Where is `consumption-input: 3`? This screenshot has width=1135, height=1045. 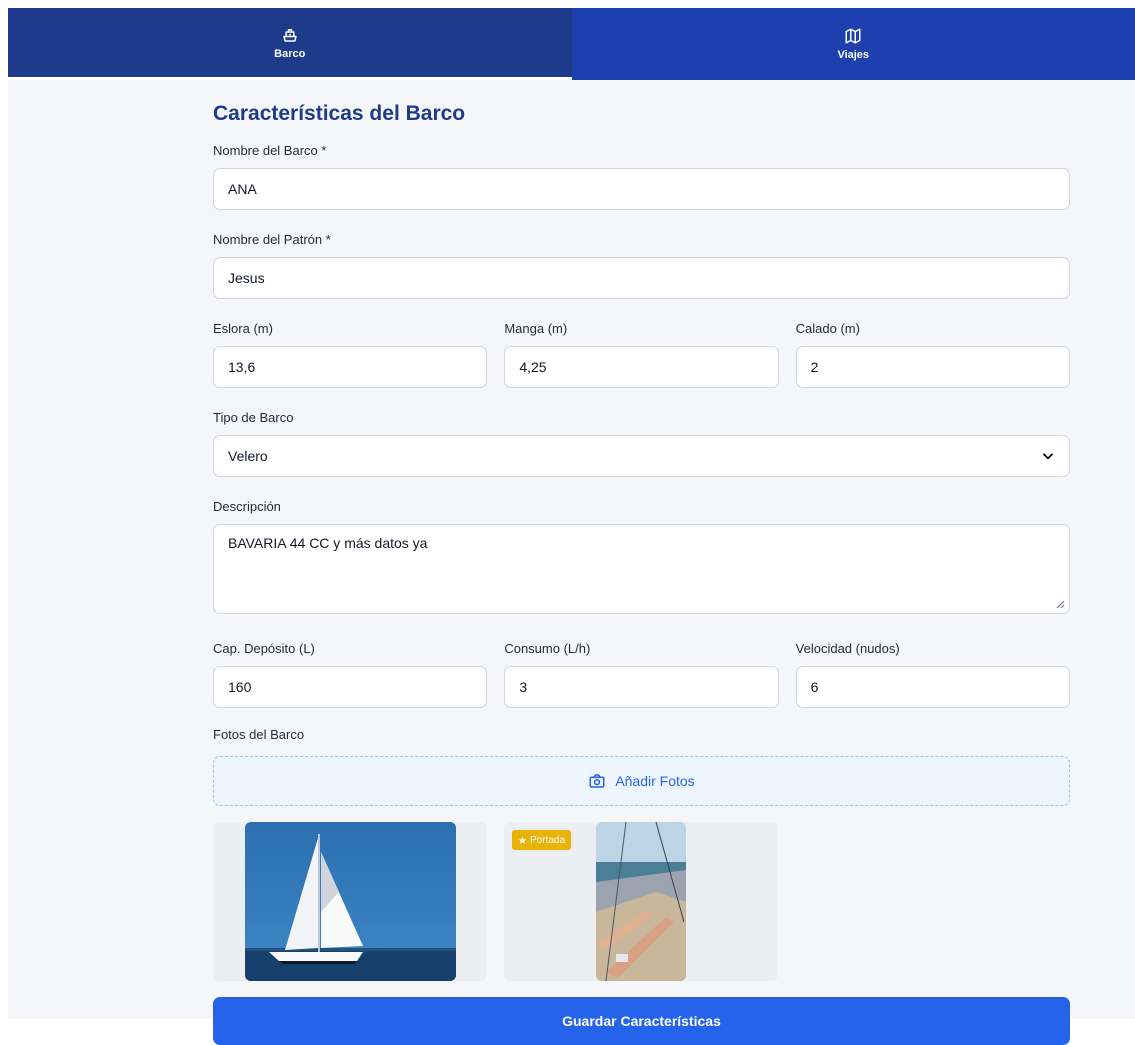
consumption-input: 3 is located at coordinates (641, 687).